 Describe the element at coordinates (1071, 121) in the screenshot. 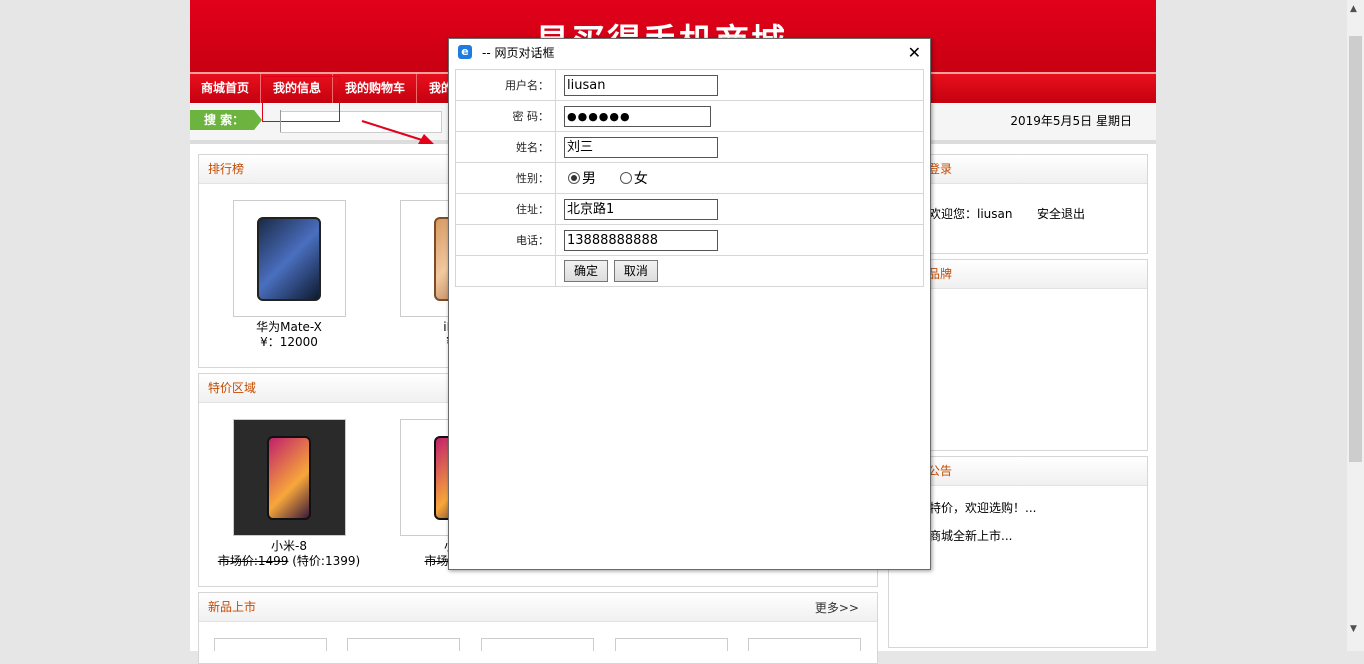

I see `date-display: 2019年5月5日 星期日` at that location.